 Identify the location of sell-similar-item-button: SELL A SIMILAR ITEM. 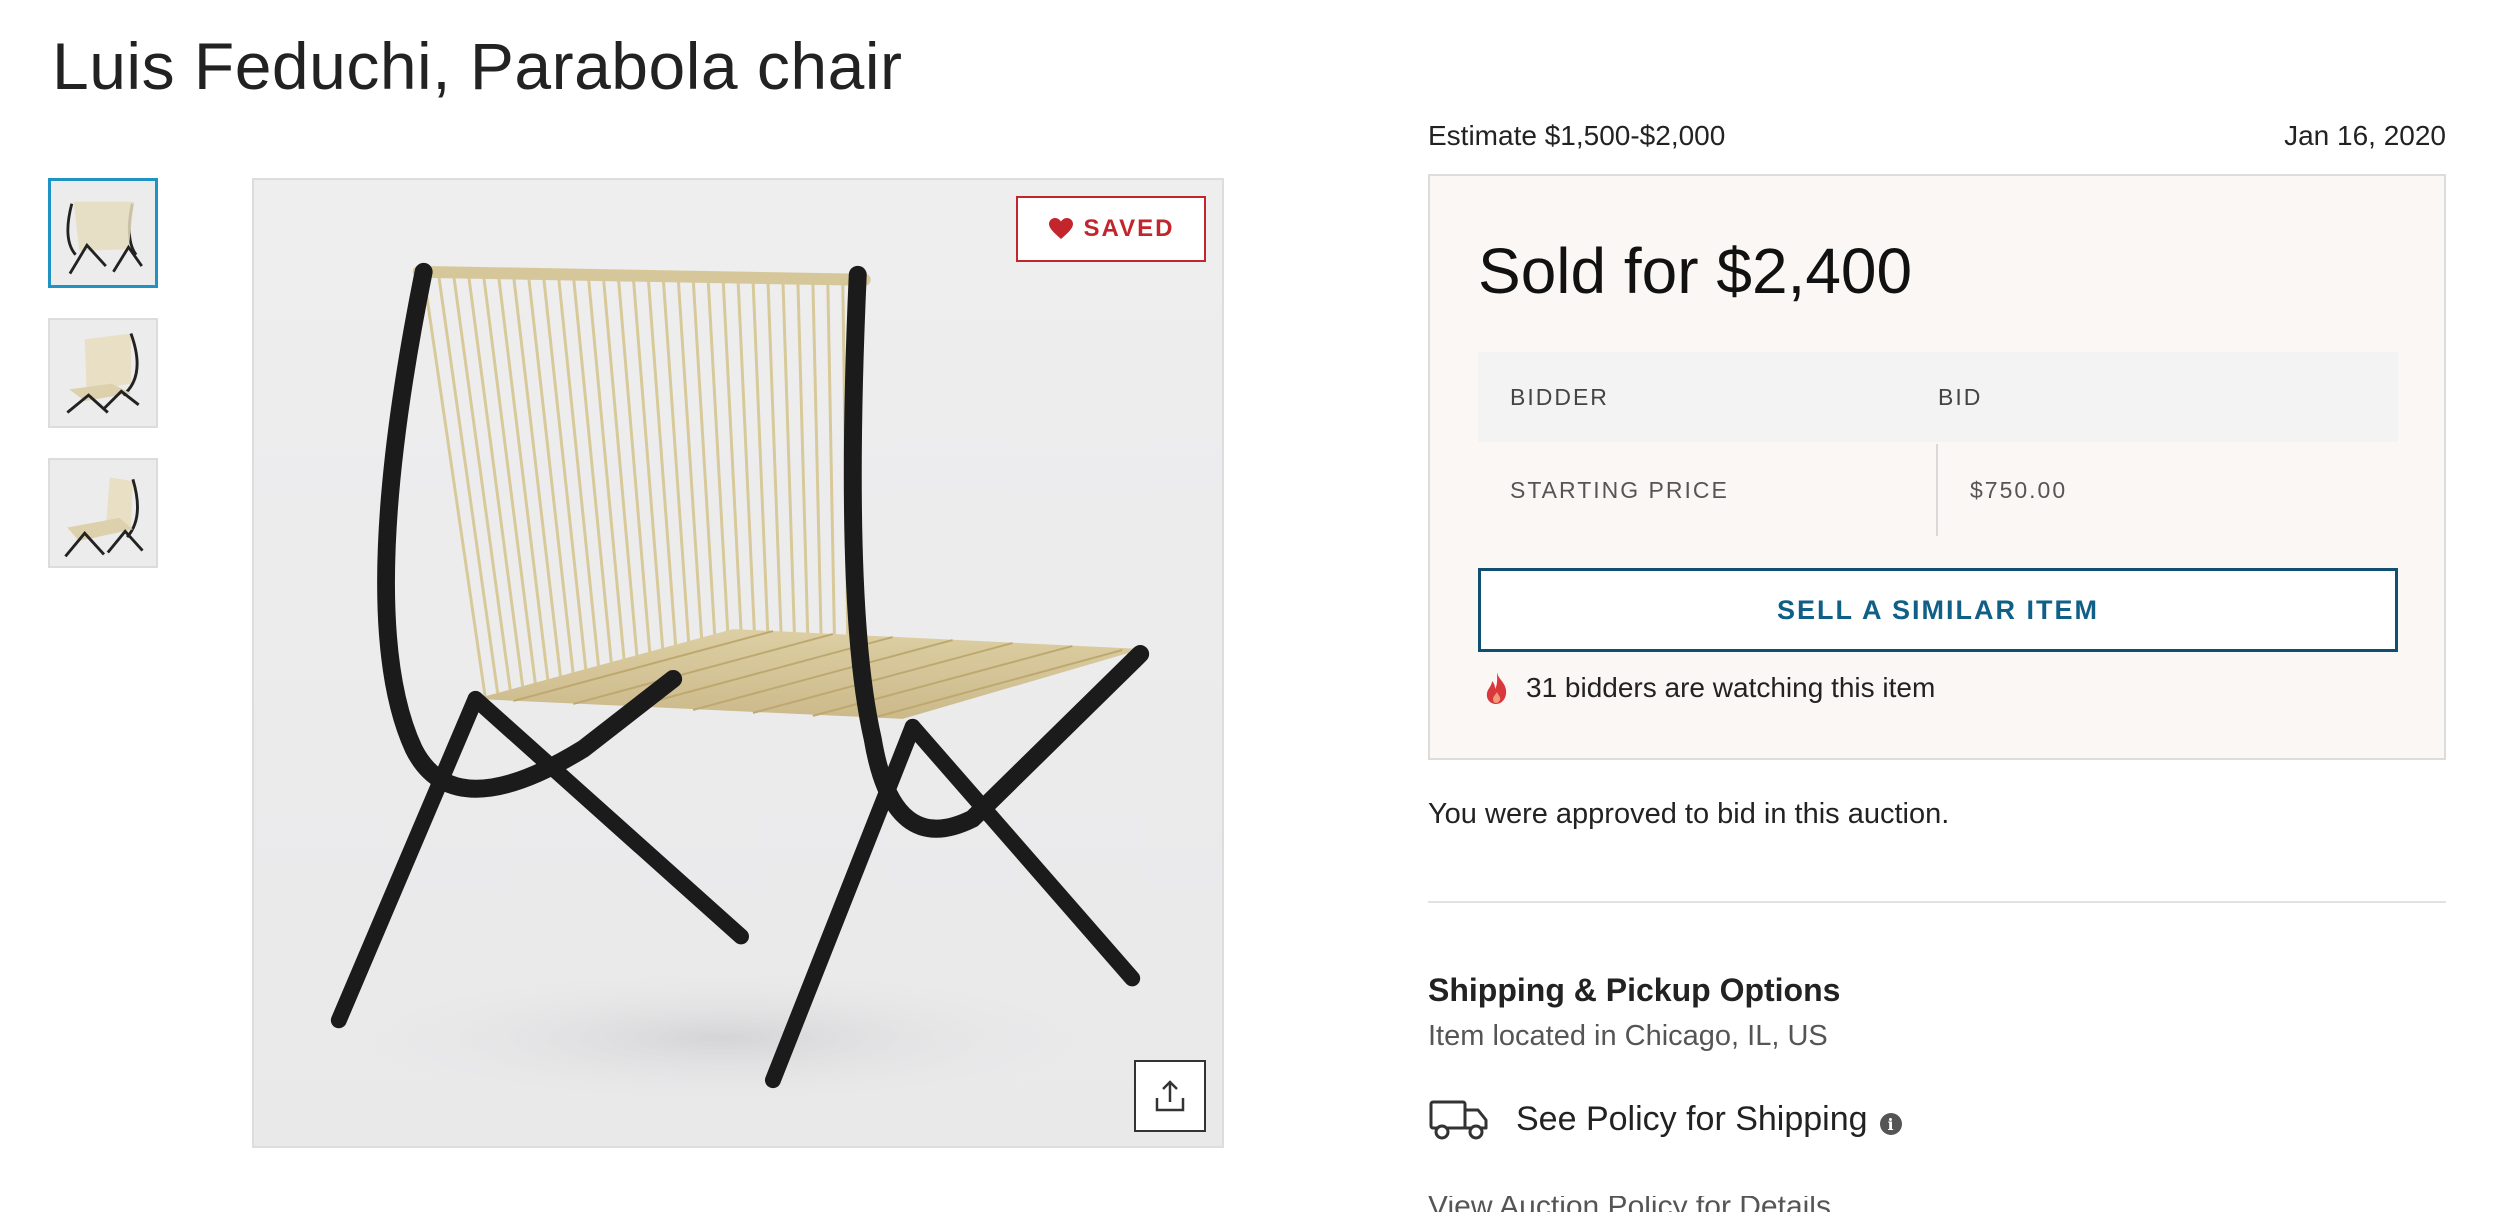
(1938, 610).